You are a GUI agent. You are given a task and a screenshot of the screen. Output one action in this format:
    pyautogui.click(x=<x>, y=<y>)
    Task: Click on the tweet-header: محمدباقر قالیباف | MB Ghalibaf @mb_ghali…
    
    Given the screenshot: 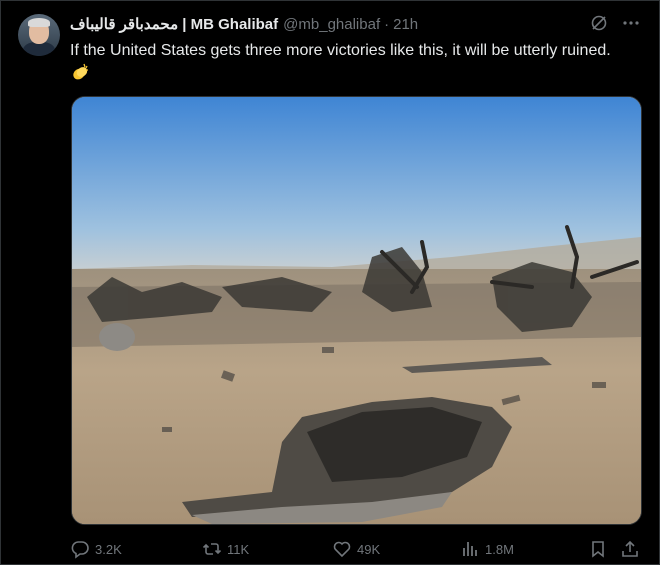 What is the action you would take?
    pyautogui.click(x=244, y=24)
    